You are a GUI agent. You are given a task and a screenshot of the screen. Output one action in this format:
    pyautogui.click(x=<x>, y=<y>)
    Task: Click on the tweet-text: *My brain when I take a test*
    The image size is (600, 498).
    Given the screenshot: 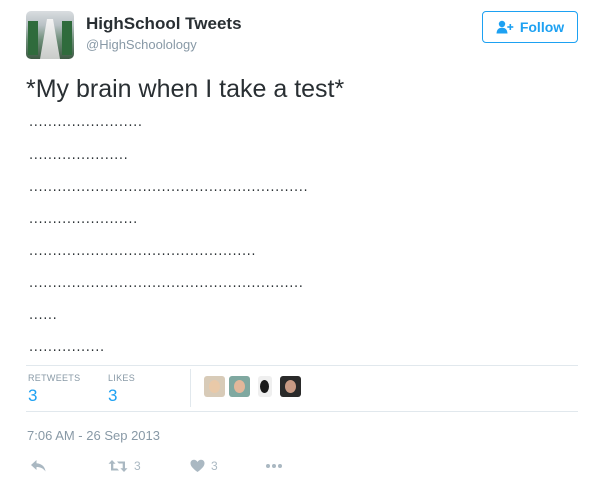 What is the action you would take?
    pyautogui.click(x=185, y=89)
    